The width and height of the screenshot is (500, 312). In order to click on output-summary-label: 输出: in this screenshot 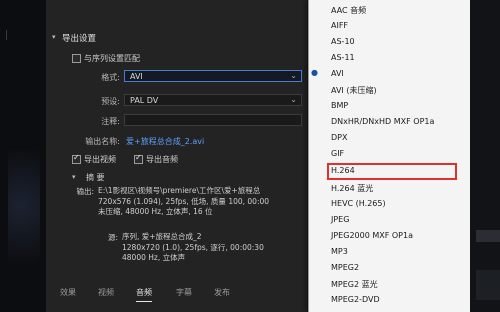, I will do `click(85, 191)`.